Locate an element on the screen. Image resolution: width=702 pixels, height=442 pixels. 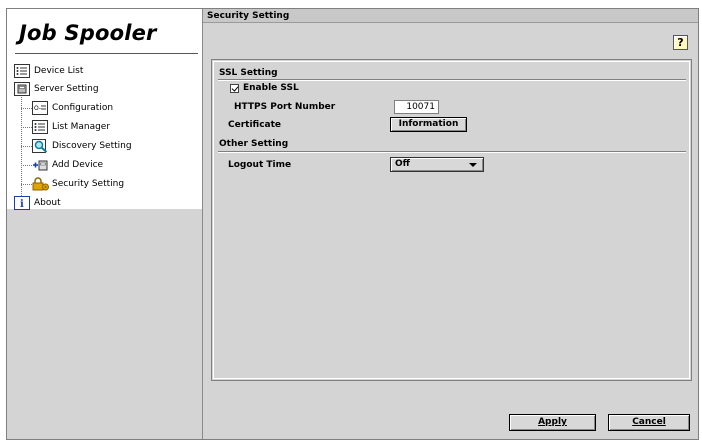
tree-item-label: About is located at coordinates (47, 202).